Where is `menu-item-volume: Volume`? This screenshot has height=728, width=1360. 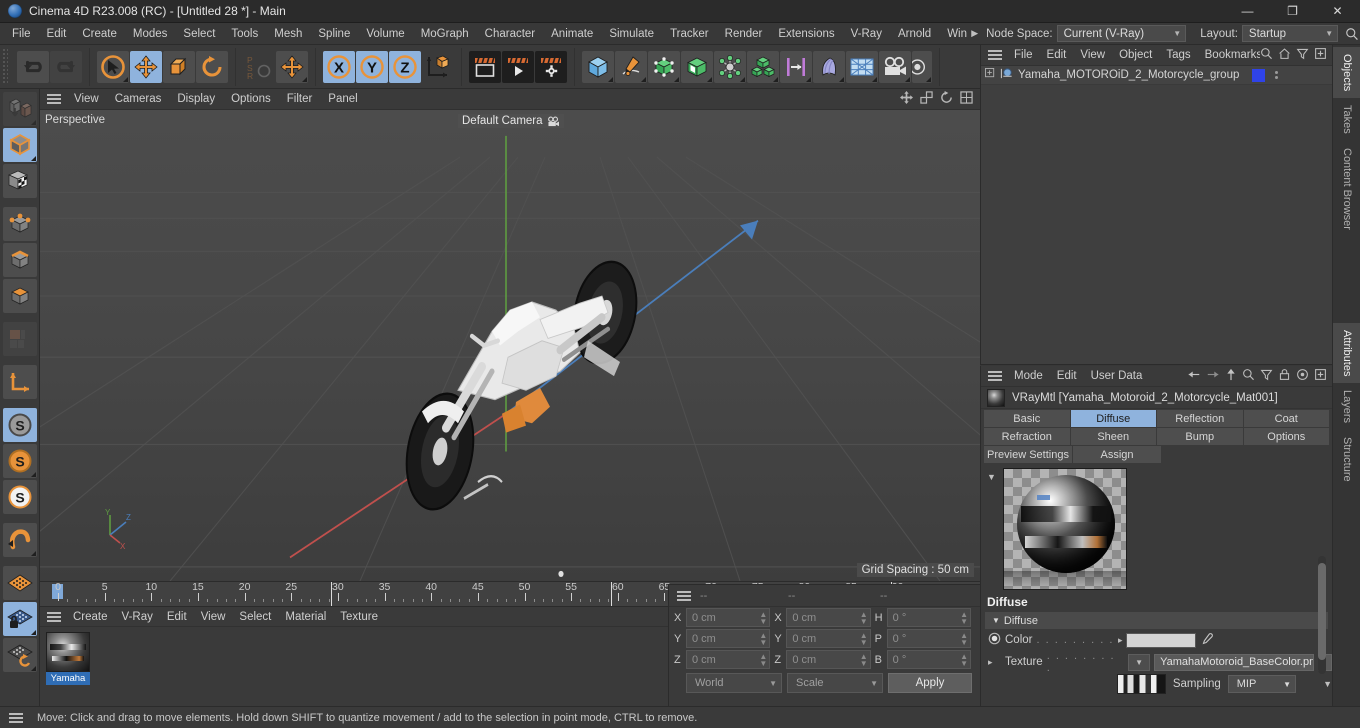
menu-item-volume: Volume is located at coordinates (385, 34).